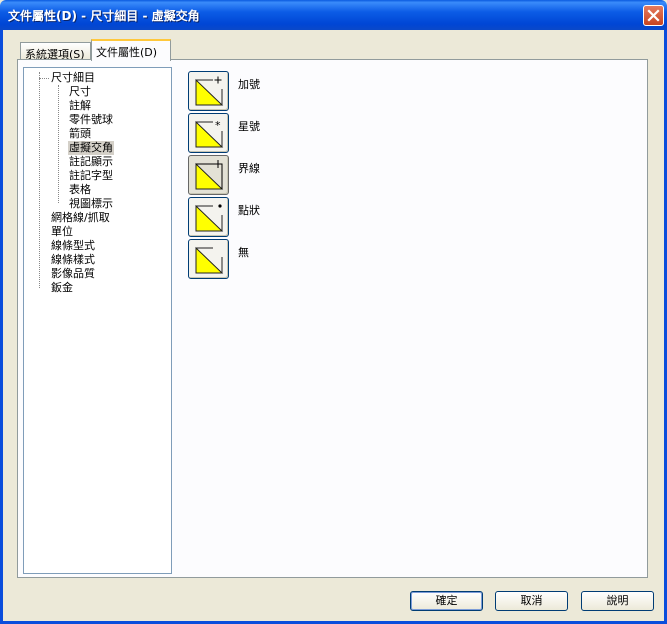 The height and width of the screenshot is (624, 667). I want to click on plus-option-button, so click(208, 91).